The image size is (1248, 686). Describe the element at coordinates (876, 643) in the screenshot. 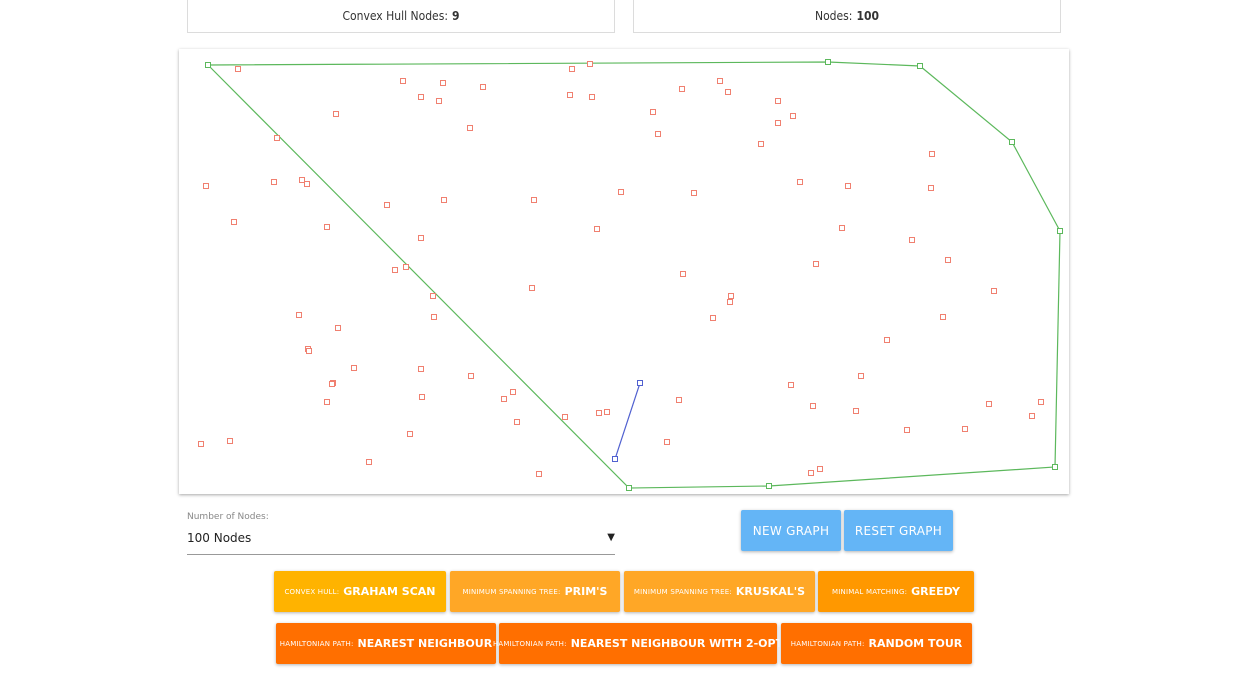

I see `random-tour-button: Hamiltonian Path: Random Tour` at that location.